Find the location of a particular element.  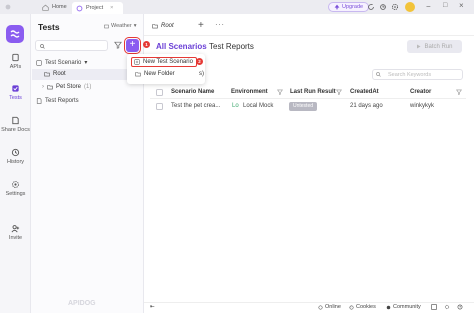

help-icon is located at coordinates (460, 307).